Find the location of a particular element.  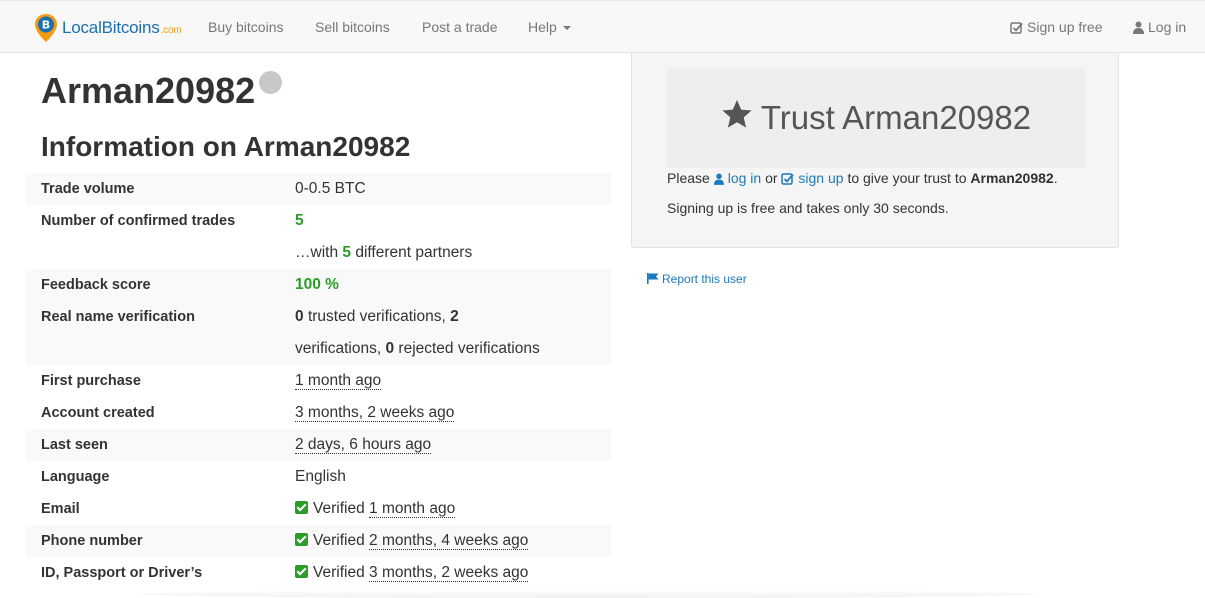

svg-text: B is located at coordinates (46, 25).